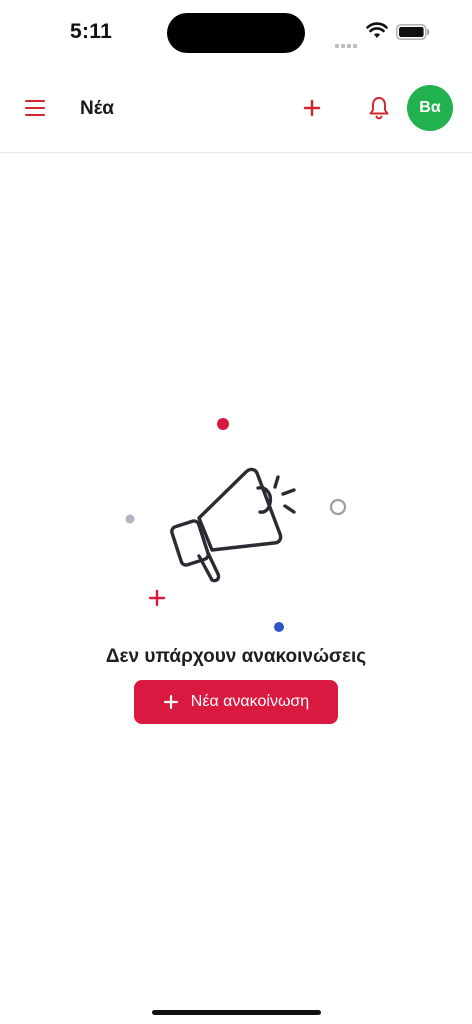  I want to click on avatar: Βα, so click(430, 108).